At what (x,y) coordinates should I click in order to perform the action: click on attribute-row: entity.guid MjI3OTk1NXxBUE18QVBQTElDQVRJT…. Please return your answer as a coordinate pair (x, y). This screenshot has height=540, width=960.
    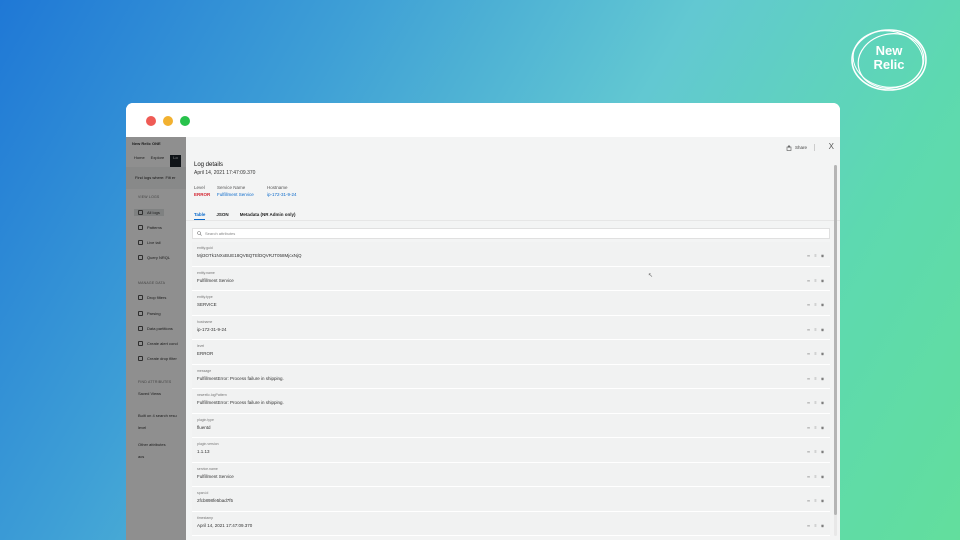
    Looking at the image, I should click on (511, 254).